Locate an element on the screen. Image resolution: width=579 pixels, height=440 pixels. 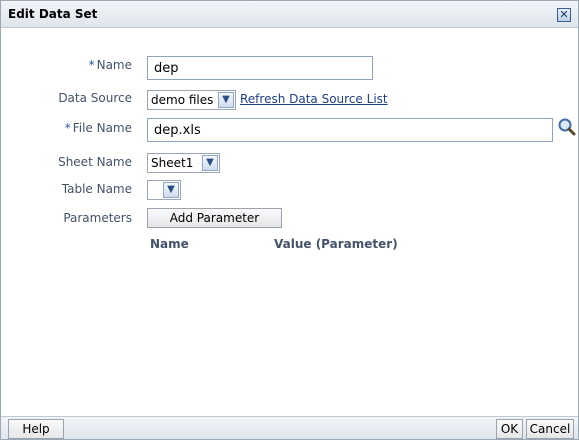
add-parameter-button: Add Parameter is located at coordinates (214, 218).